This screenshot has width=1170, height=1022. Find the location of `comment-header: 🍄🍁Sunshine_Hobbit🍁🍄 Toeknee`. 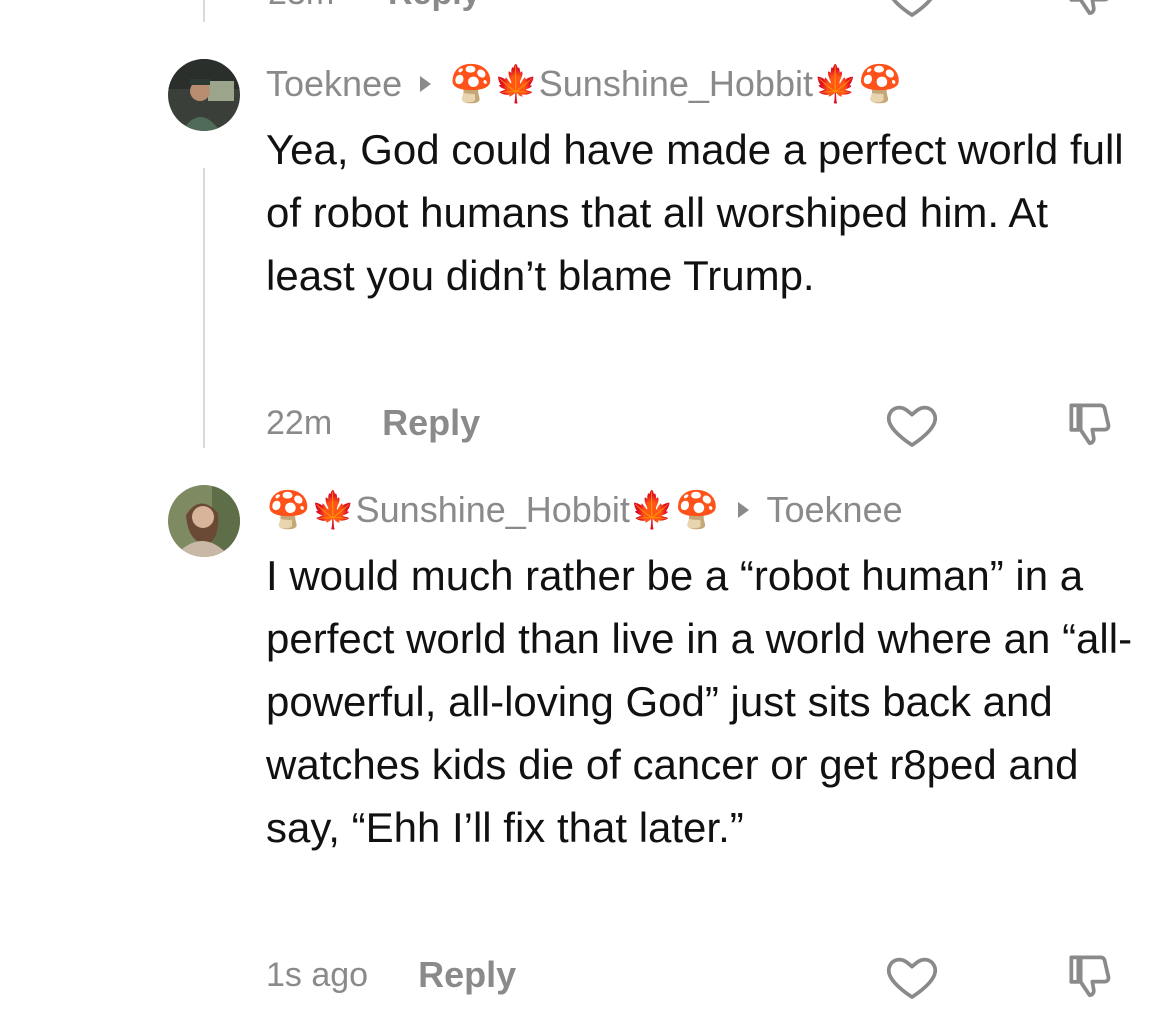

comment-header: 🍄🍁Sunshine_Hobbit🍁🍄 Toeknee is located at coordinates (584, 510).